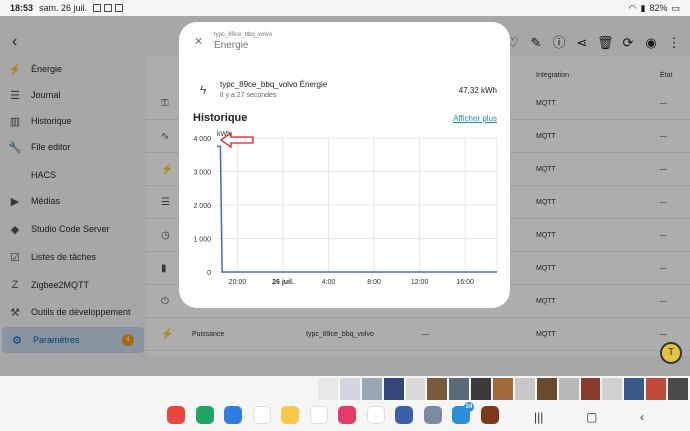 The height and width of the screenshot is (431, 690). What do you see at coordinates (119, 8) in the screenshot?
I see `home-assistant-icon` at bounding box center [119, 8].